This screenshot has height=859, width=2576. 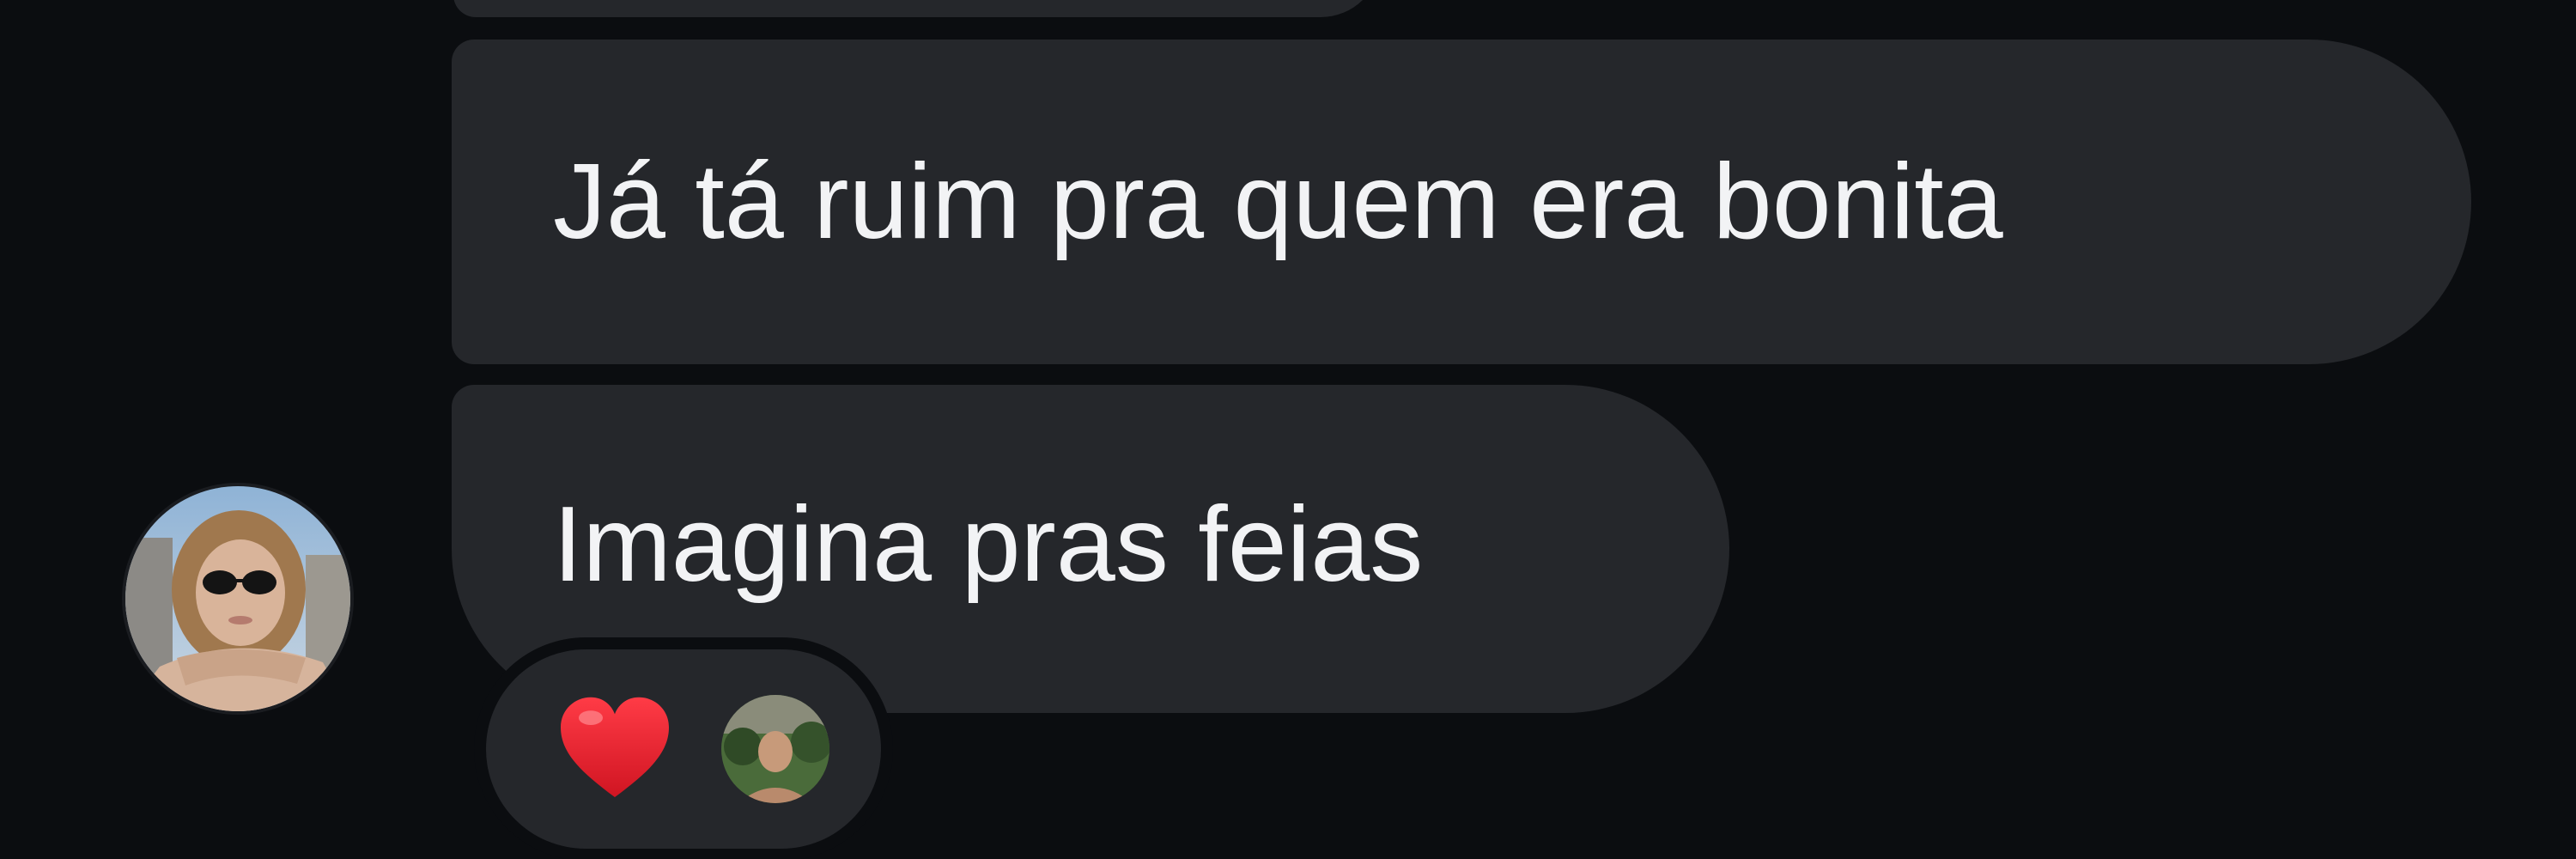 I want to click on avatar-photo, so click(x=238, y=598).